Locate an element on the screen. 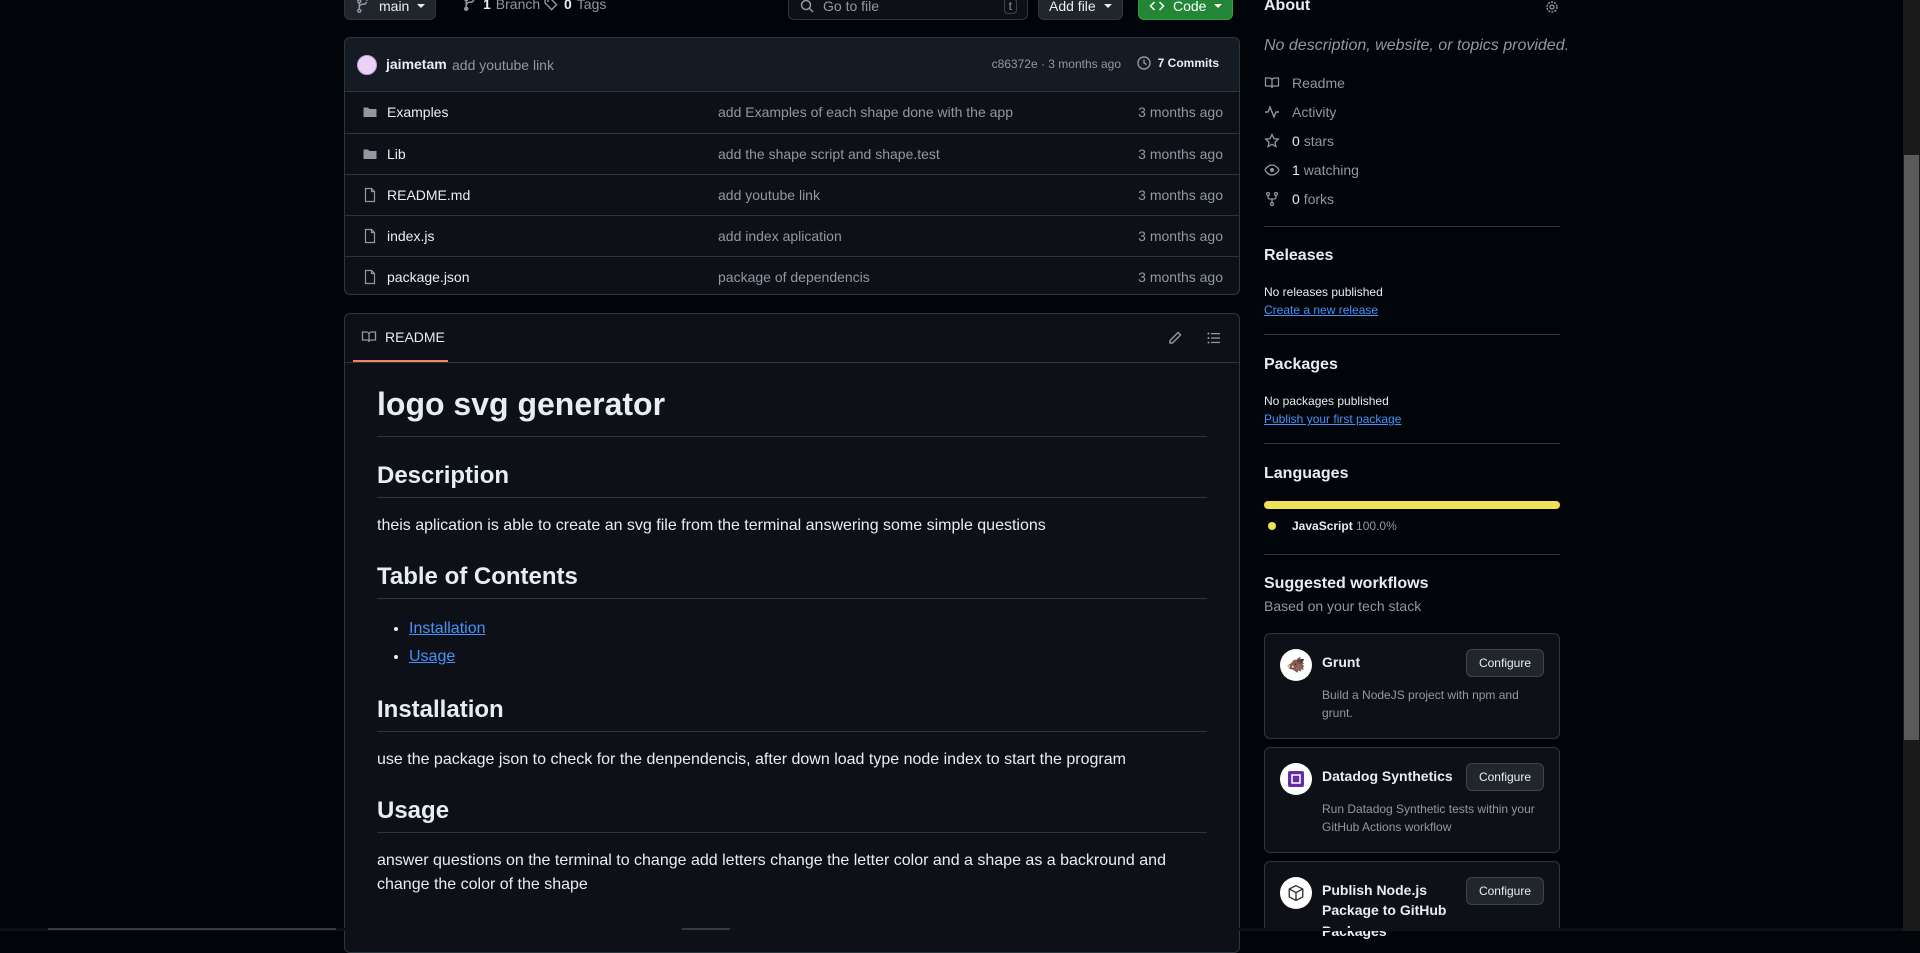  tags-link: 0 Tags is located at coordinates (574, 6).